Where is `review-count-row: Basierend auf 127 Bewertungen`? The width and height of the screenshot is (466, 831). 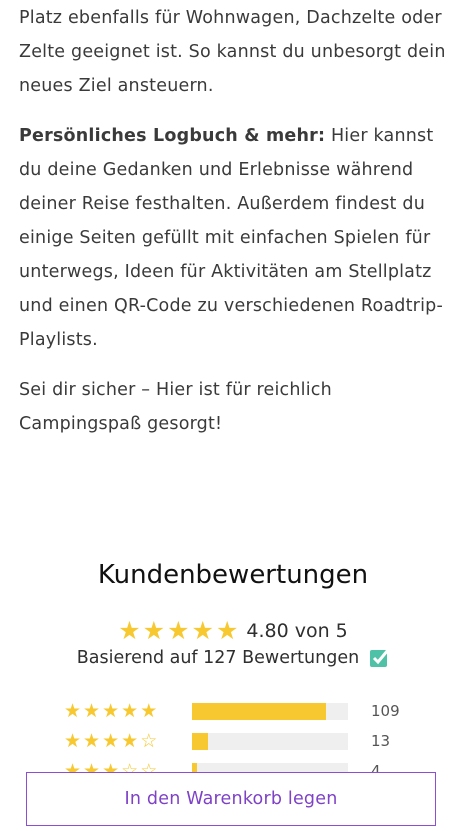 review-count-row: Basierend auf 127 Bewertungen is located at coordinates (233, 658).